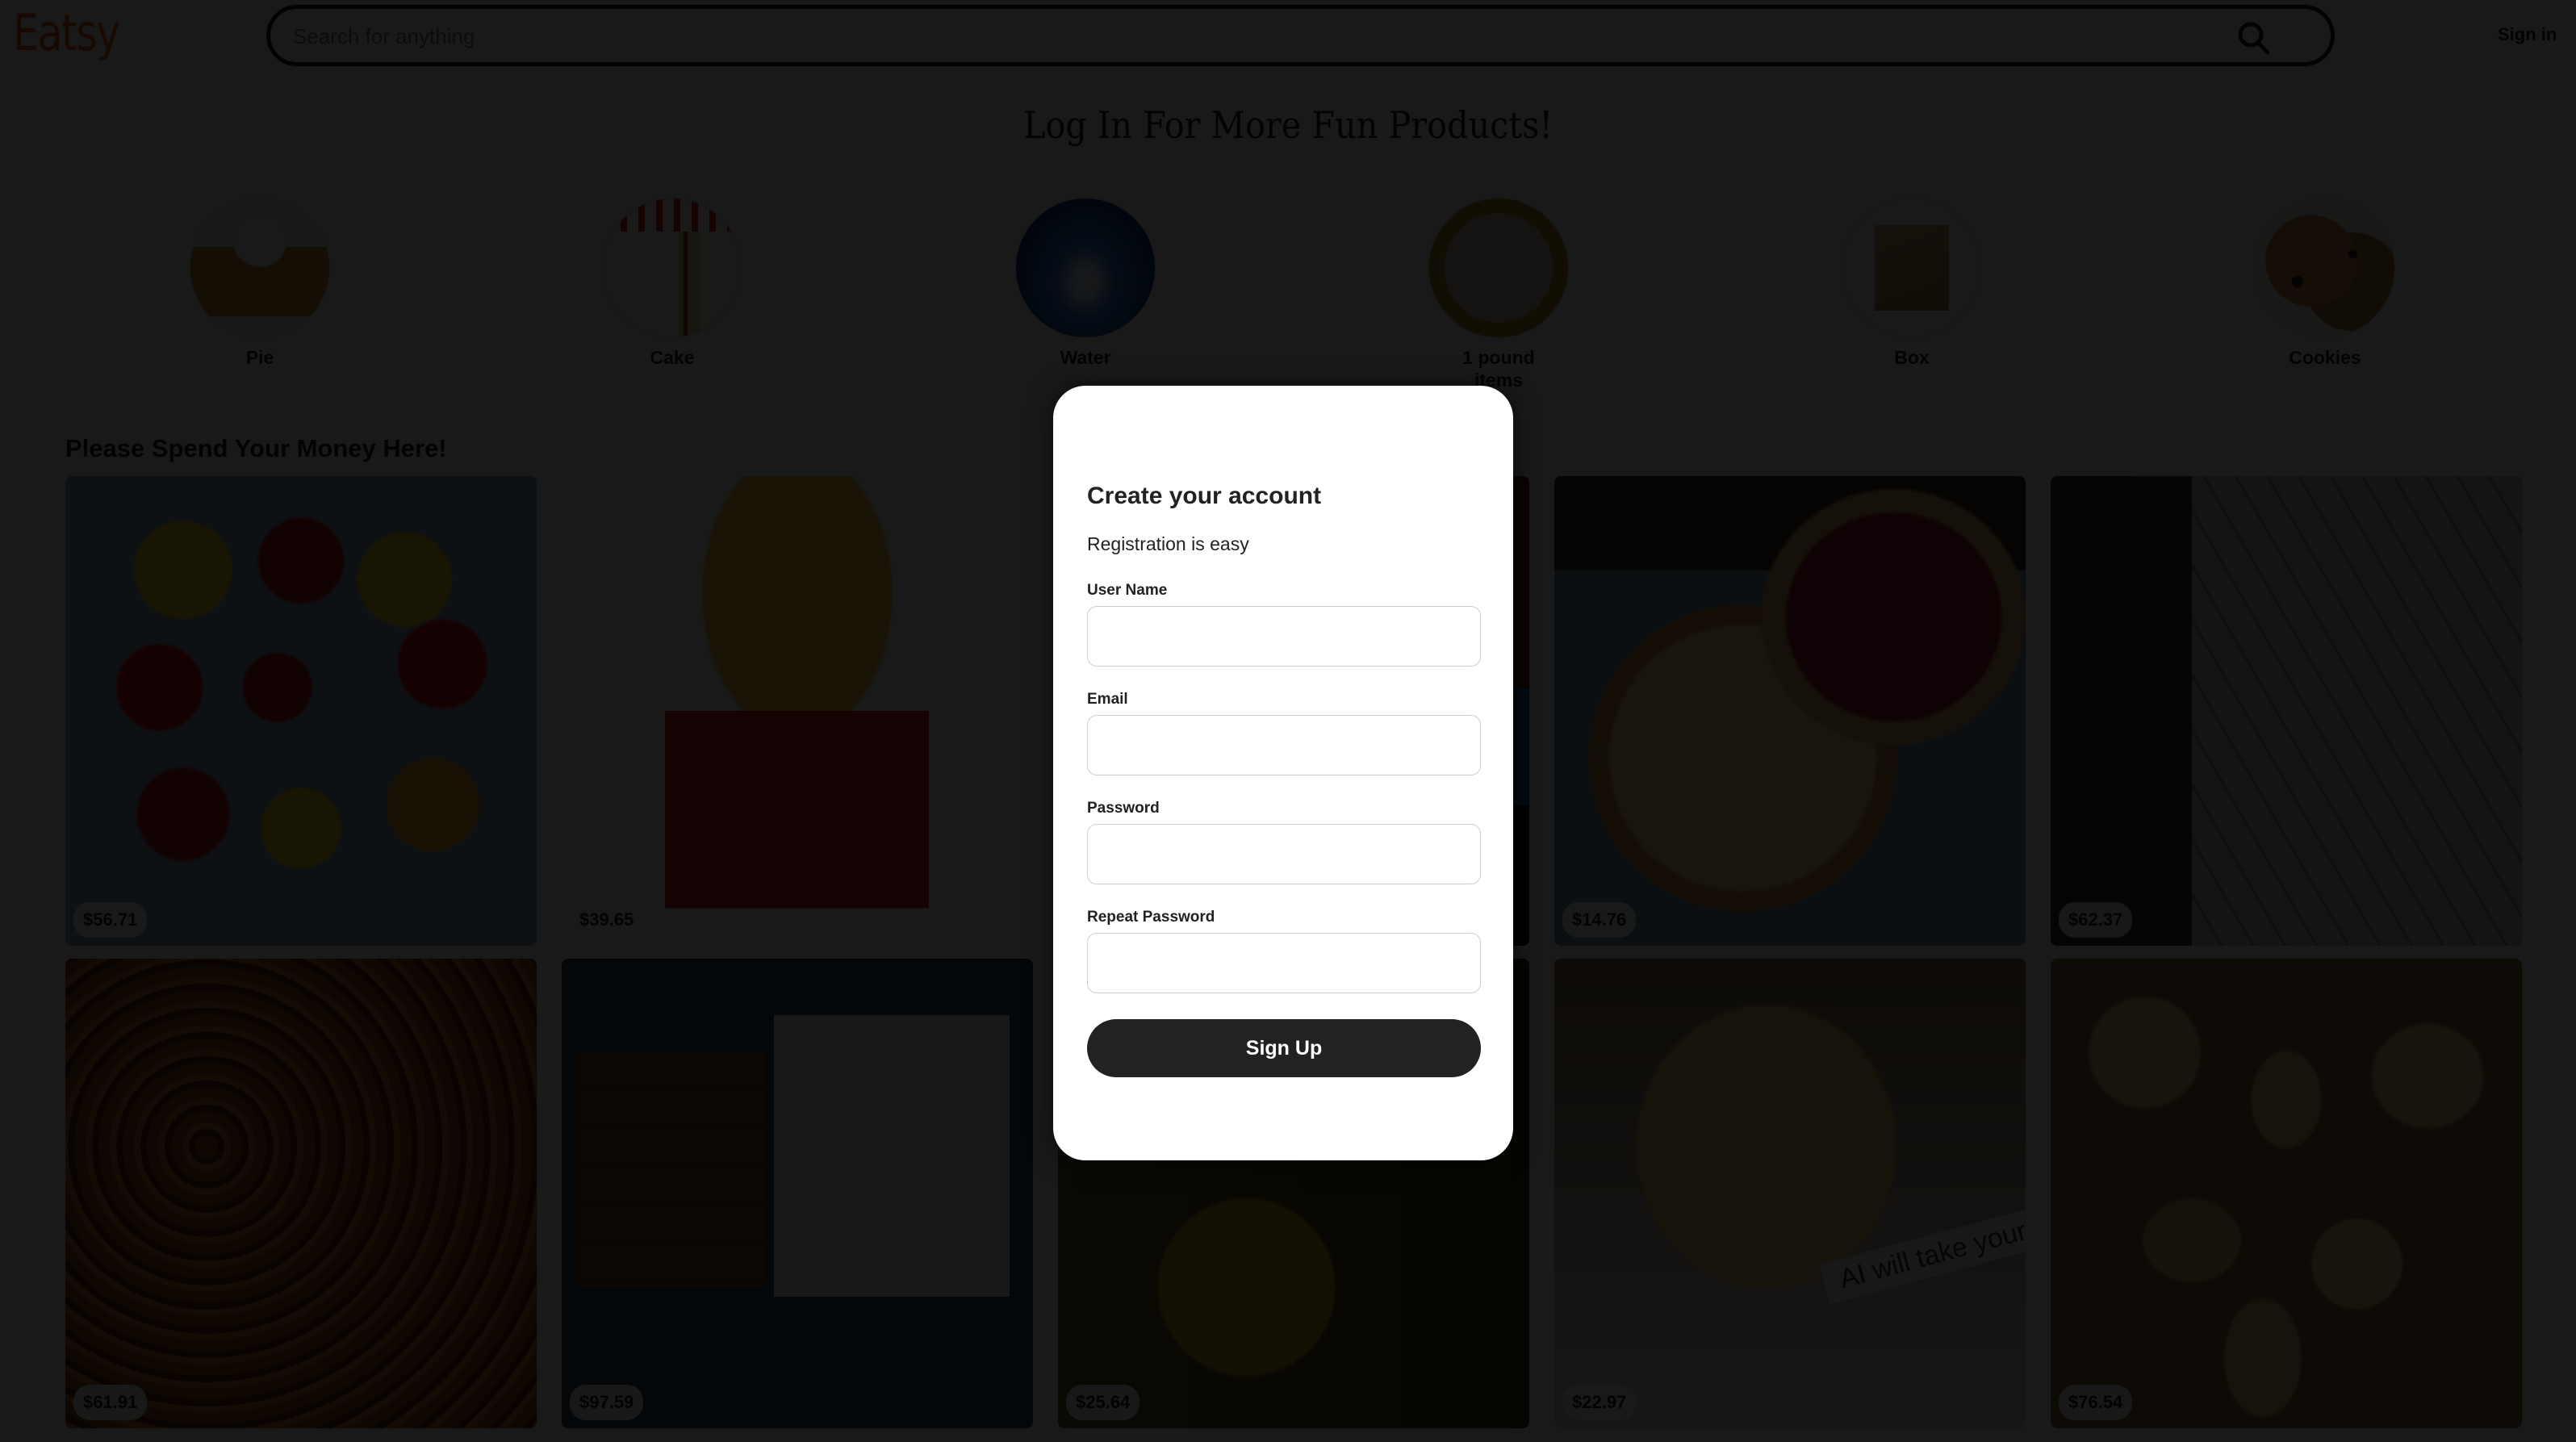 This screenshot has height=1442, width=2576. I want to click on sign-up-button: Sign Up, so click(1284, 1048).